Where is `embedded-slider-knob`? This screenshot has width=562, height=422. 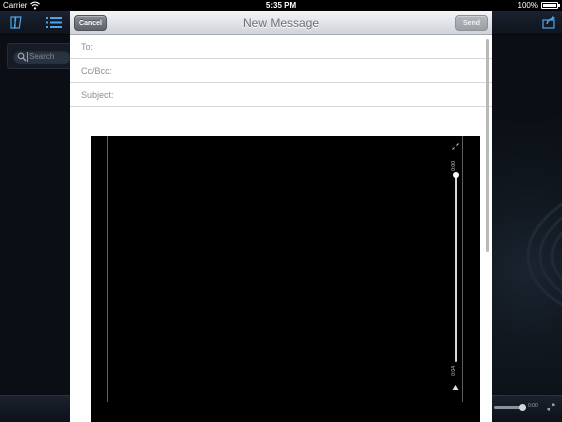
embedded-slider-knob is located at coordinates (456, 175).